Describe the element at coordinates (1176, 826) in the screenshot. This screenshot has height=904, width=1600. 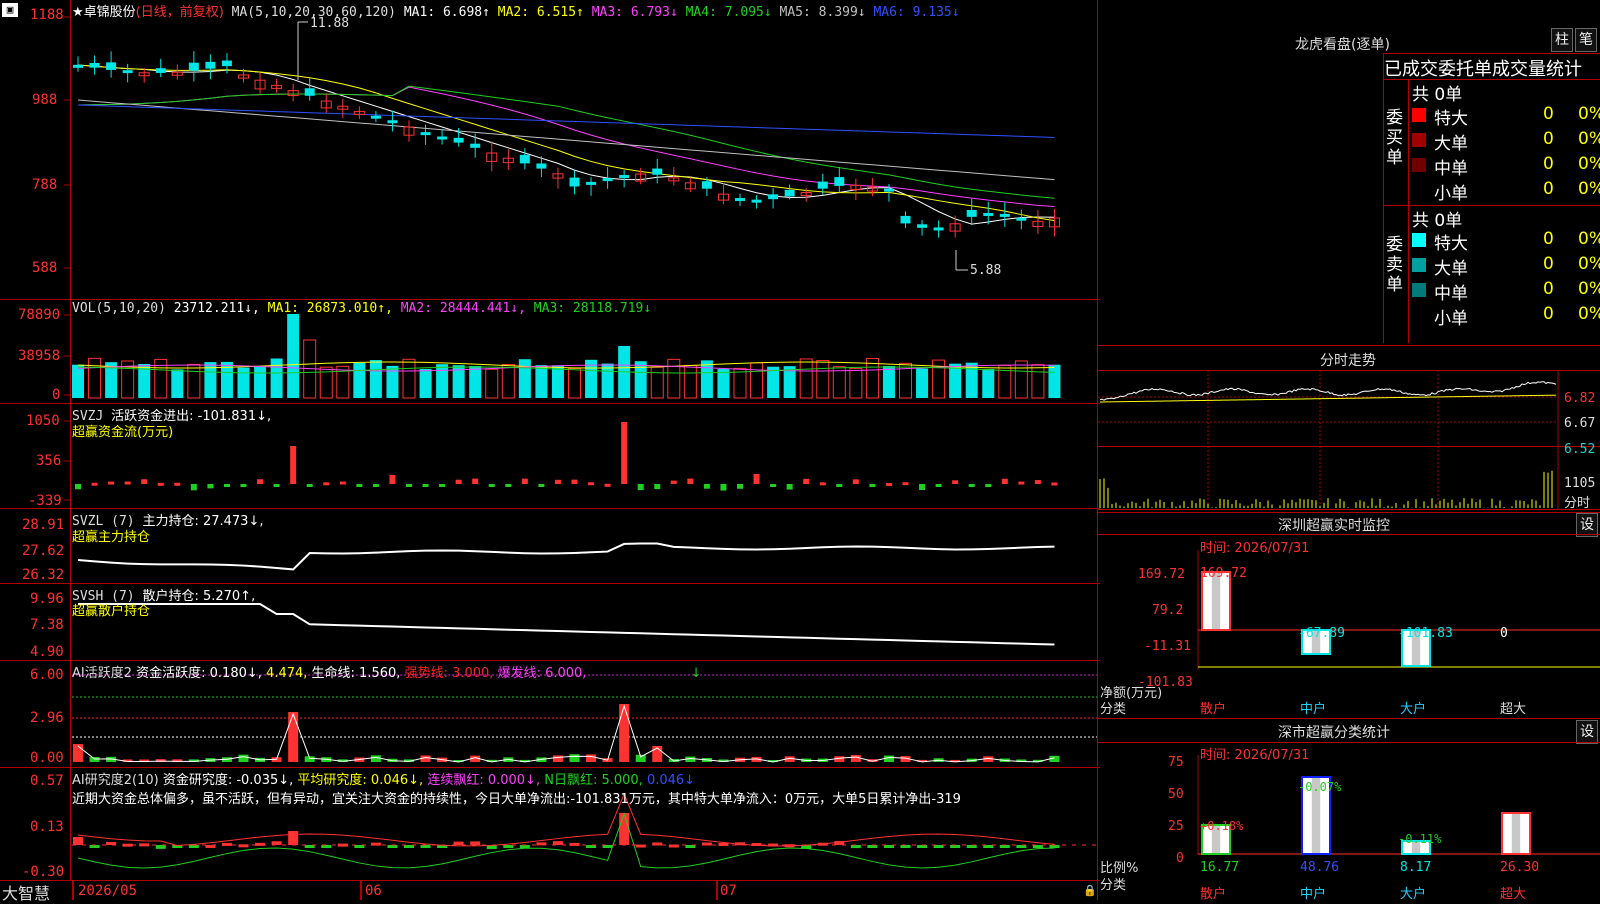
I see `class-axis-label: 25` at that location.